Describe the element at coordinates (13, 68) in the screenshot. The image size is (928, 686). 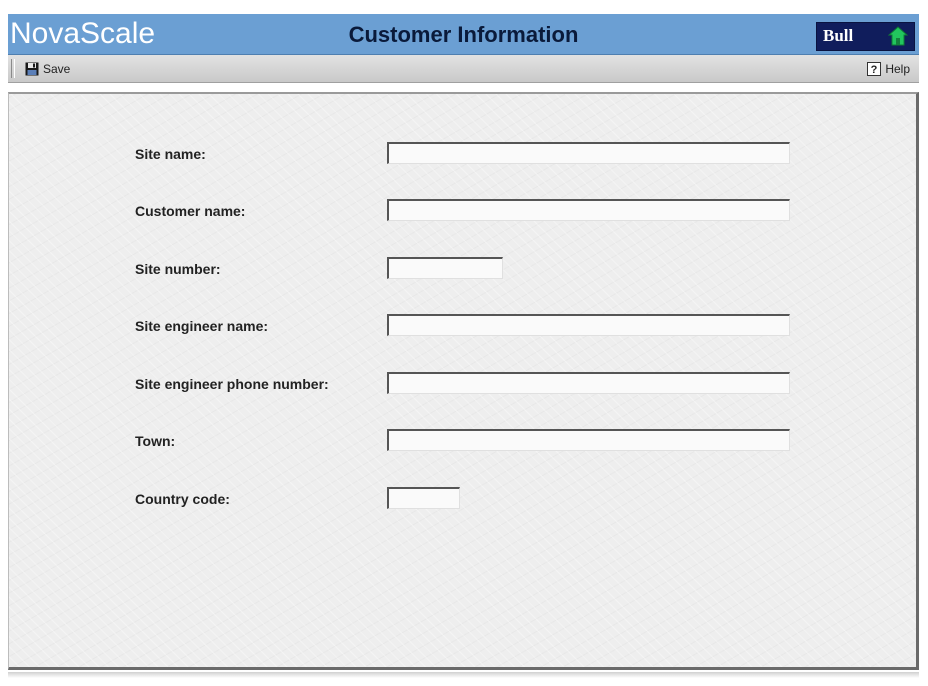
I see `toolbar-separator` at that location.